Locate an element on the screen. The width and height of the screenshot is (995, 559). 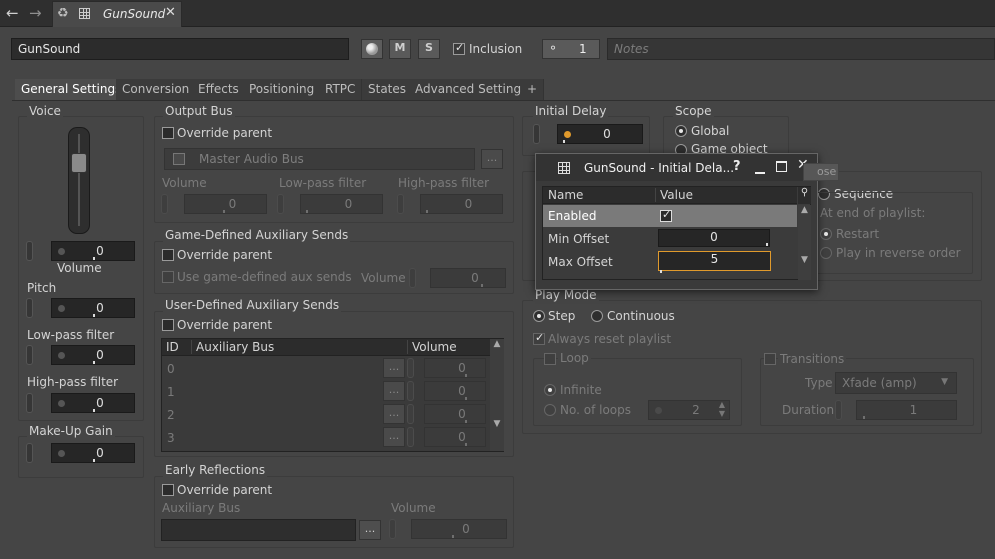
step-radio is located at coordinates (539, 316).